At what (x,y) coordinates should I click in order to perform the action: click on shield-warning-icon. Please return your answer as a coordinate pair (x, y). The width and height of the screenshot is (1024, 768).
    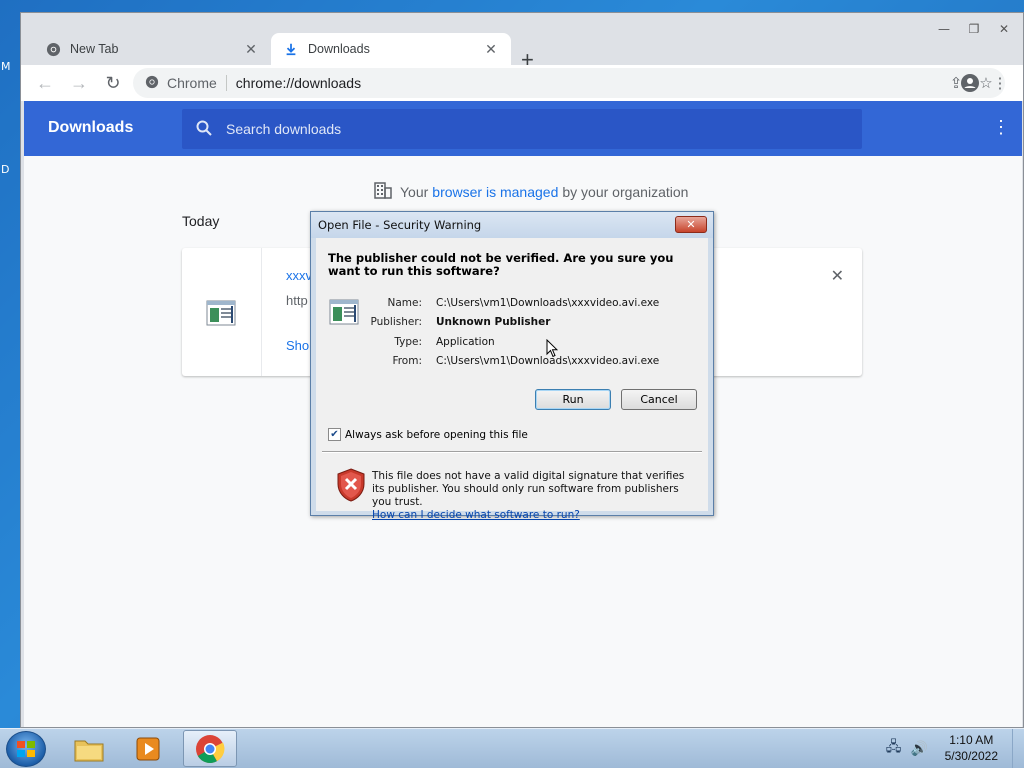
    Looking at the image, I should click on (351, 487).